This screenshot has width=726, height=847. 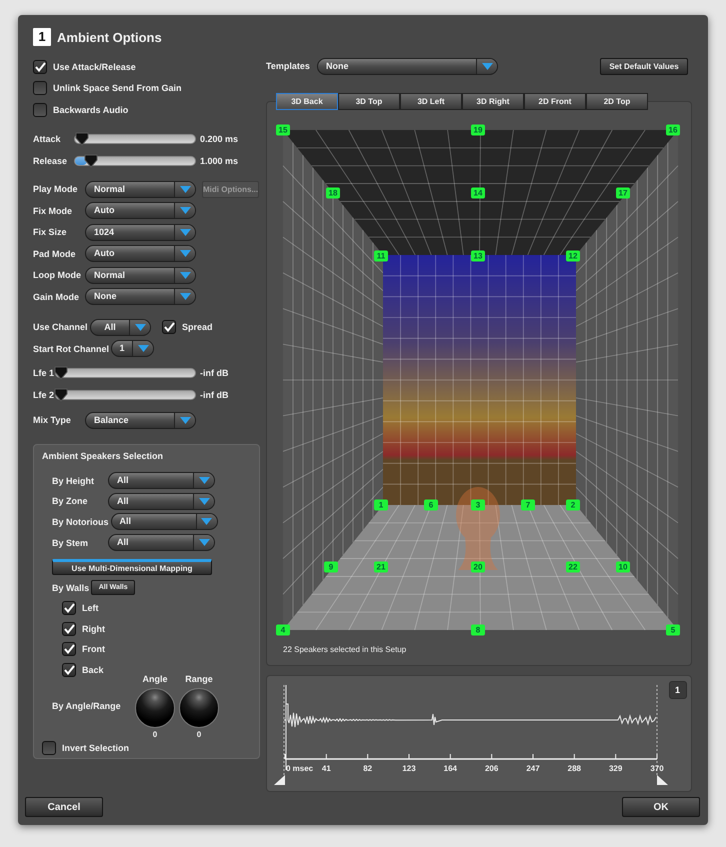 I want to click on speaker-marker: 14, so click(x=478, y=193).